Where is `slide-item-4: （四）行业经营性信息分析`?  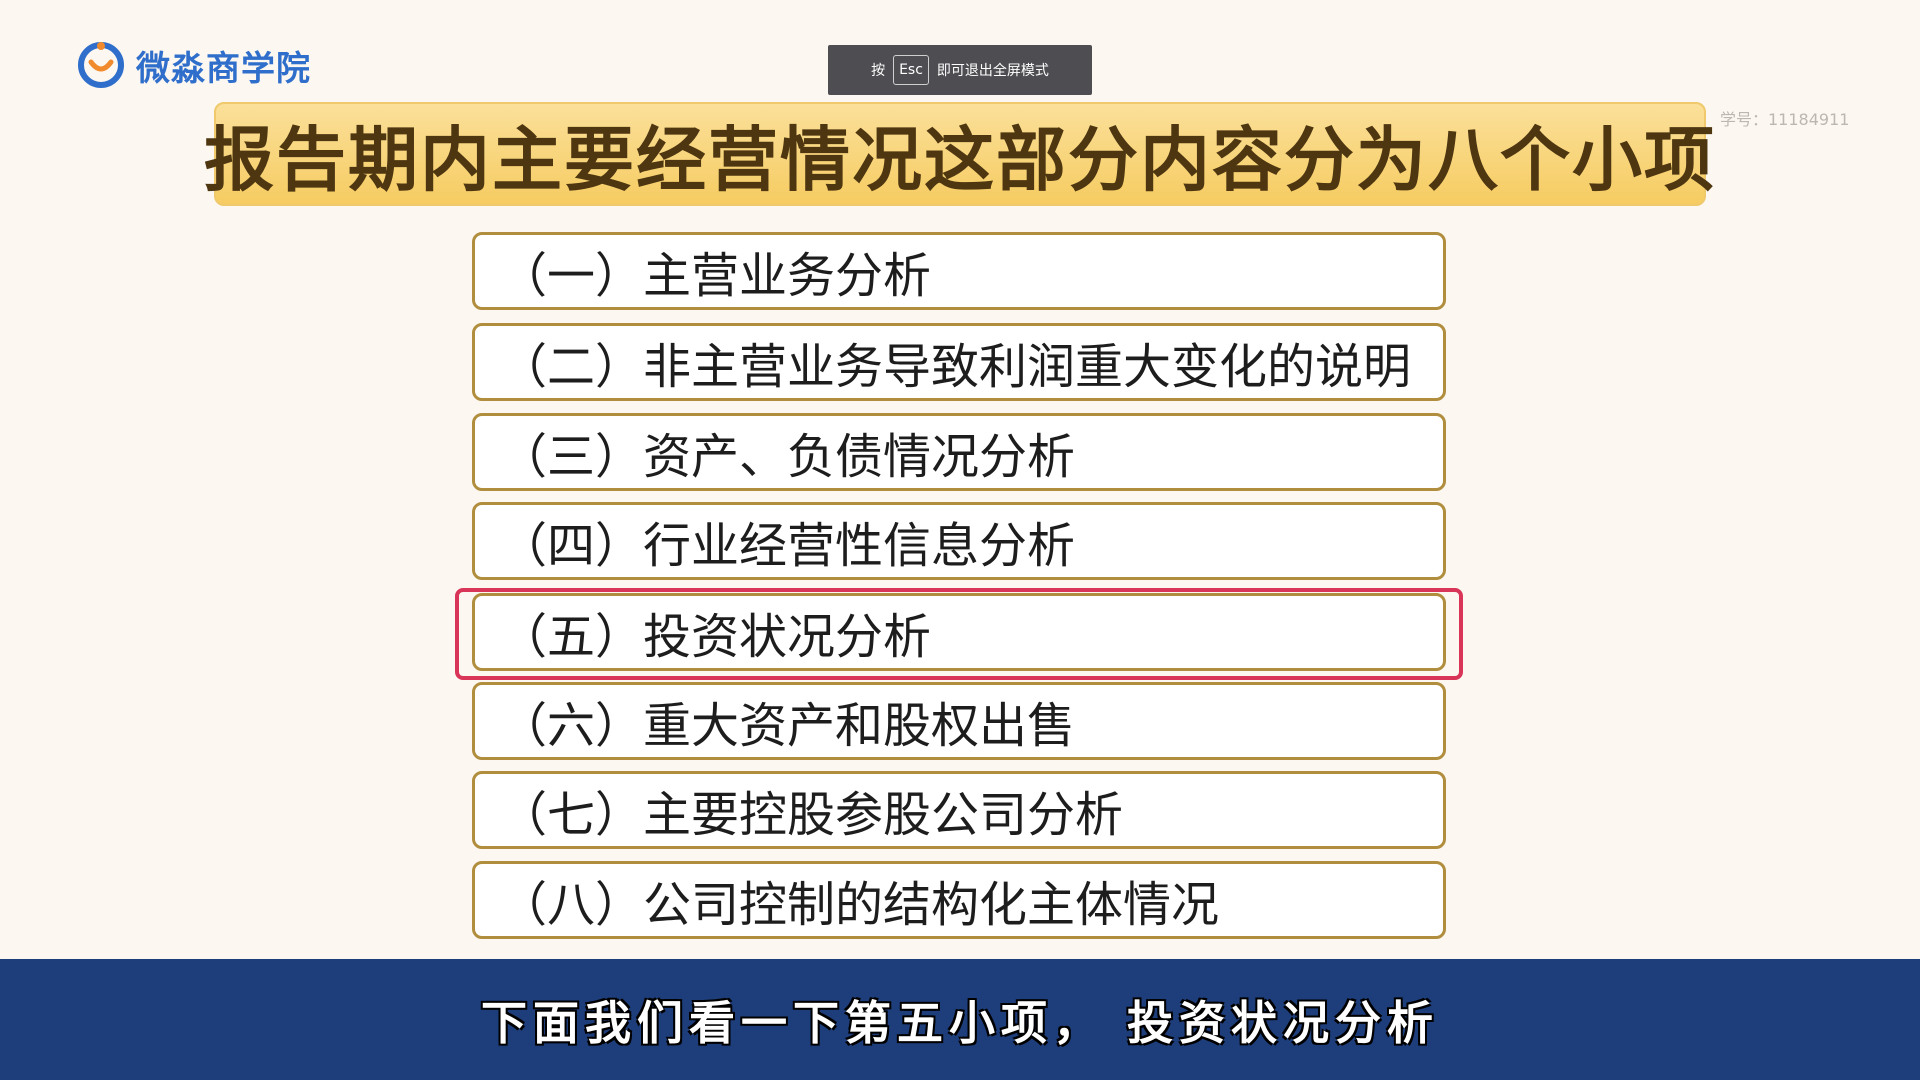 slide-item-4: （四）行业经营性信息分析 is located at coordinates (959, 541).